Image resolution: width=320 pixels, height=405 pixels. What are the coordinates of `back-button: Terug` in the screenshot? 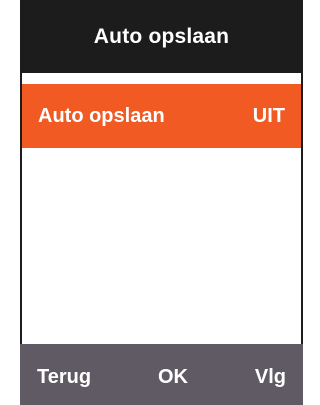 It's located at (64, 377).